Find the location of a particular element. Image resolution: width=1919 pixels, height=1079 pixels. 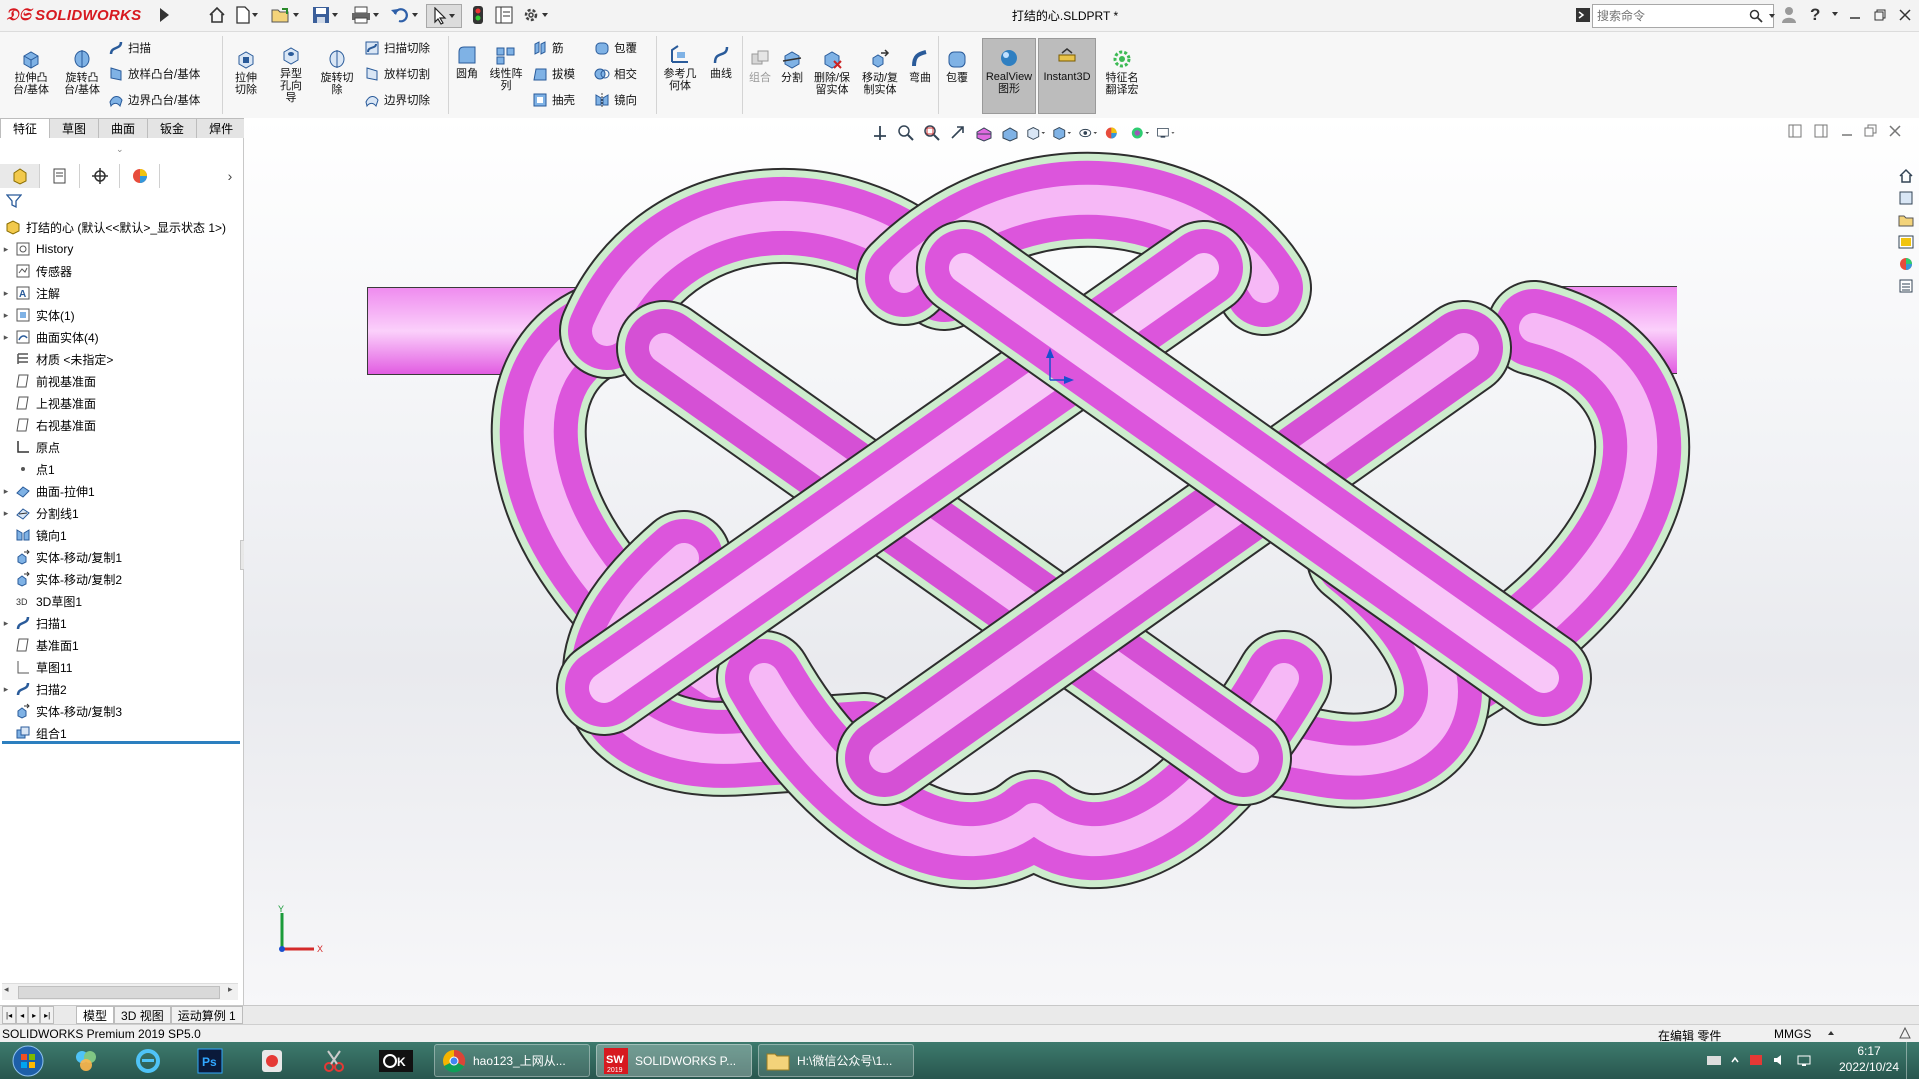

design-library-icon is located at coordinates (1906, 198).